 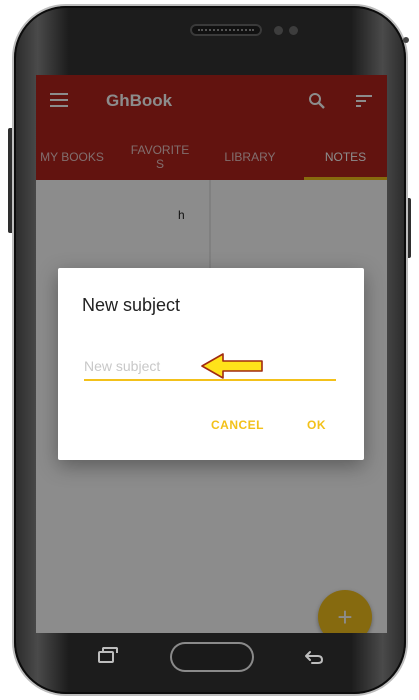 What do you see at coordinates (232, 366) in the screenshot?
I see `pointer-arrow-icon` at bounding box center [232, 366].